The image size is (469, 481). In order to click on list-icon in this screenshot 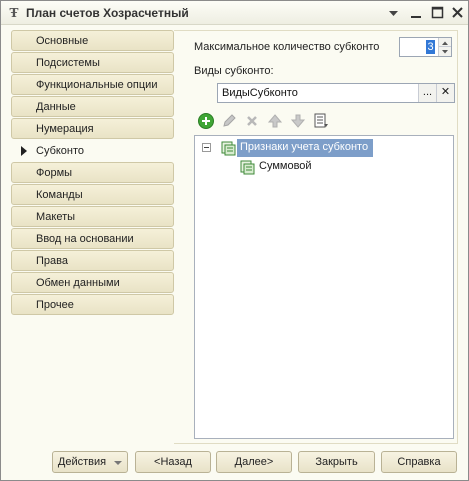, I will do `click(321, 120)`.